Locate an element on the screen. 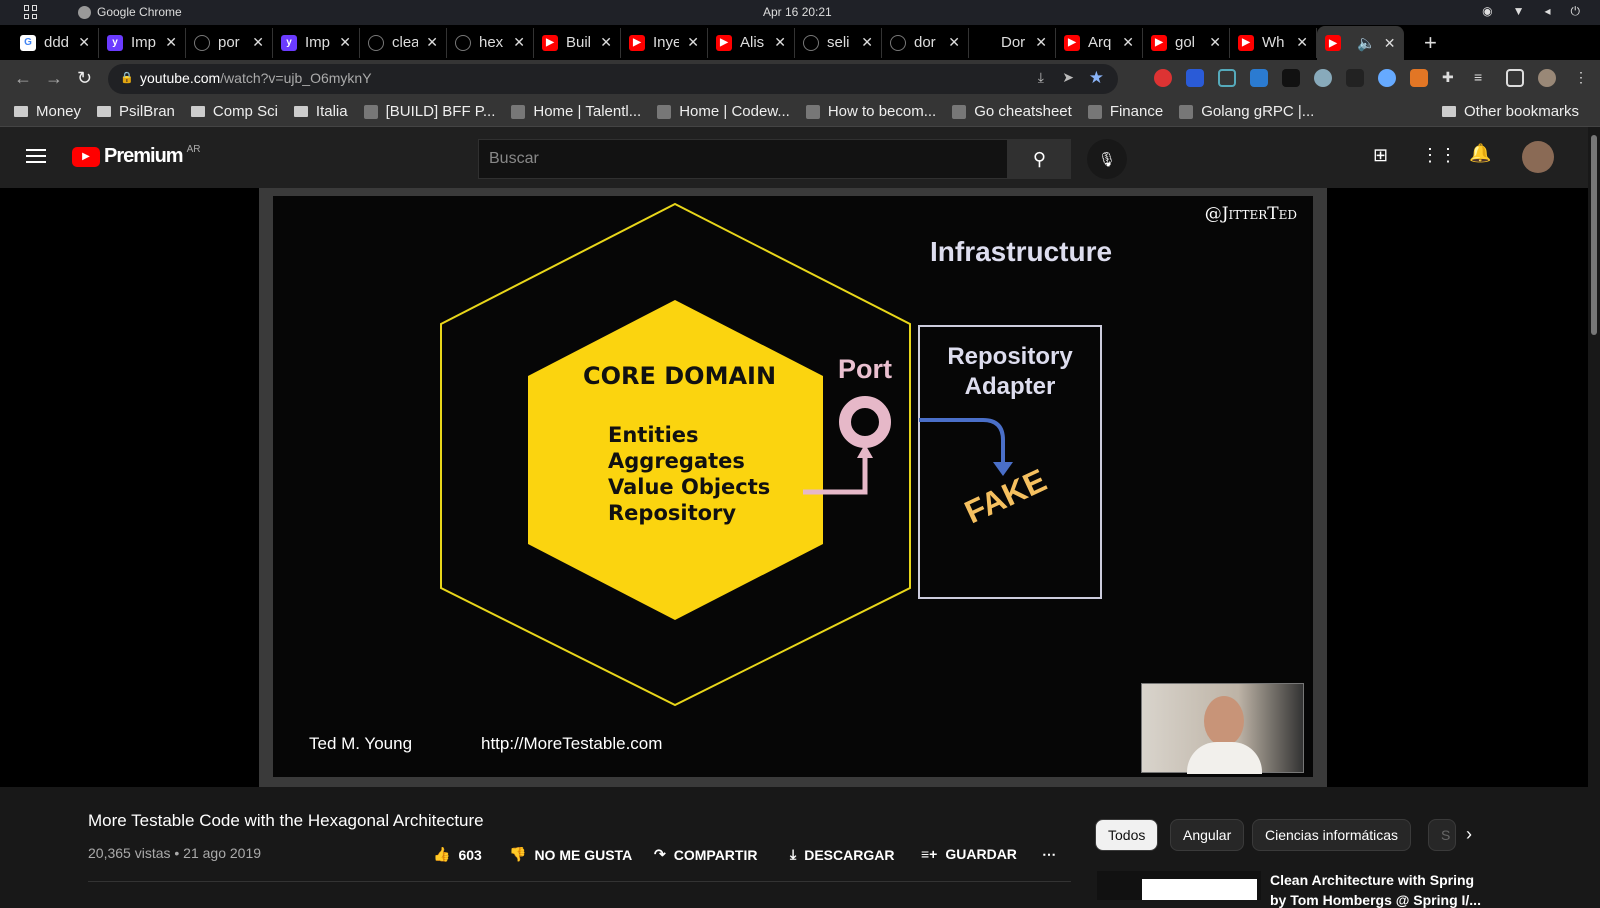  send-icon: ➤ is located at coordinates (1068, 77).